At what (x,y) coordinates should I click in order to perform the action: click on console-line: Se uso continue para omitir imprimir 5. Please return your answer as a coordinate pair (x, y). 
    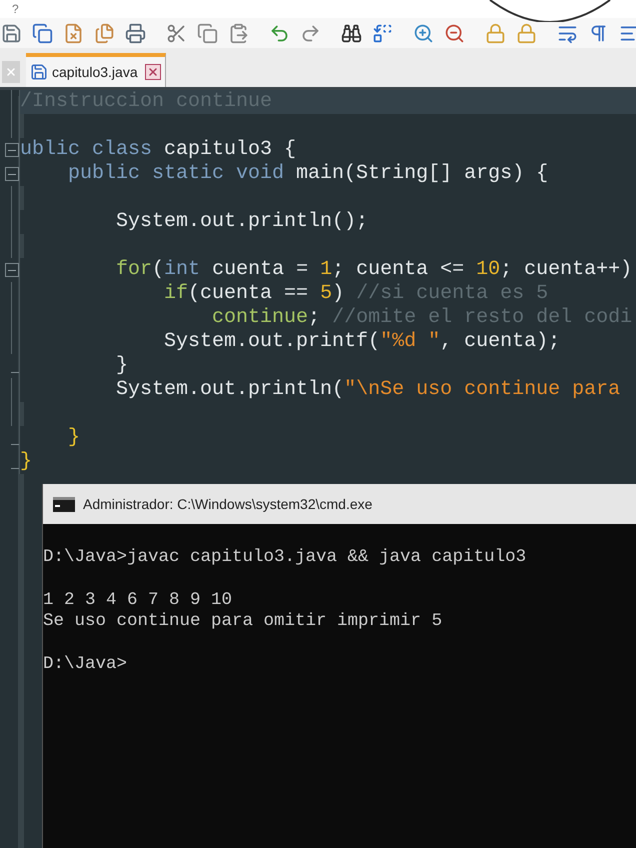
    Looking at the image, I should click on (242, 621).